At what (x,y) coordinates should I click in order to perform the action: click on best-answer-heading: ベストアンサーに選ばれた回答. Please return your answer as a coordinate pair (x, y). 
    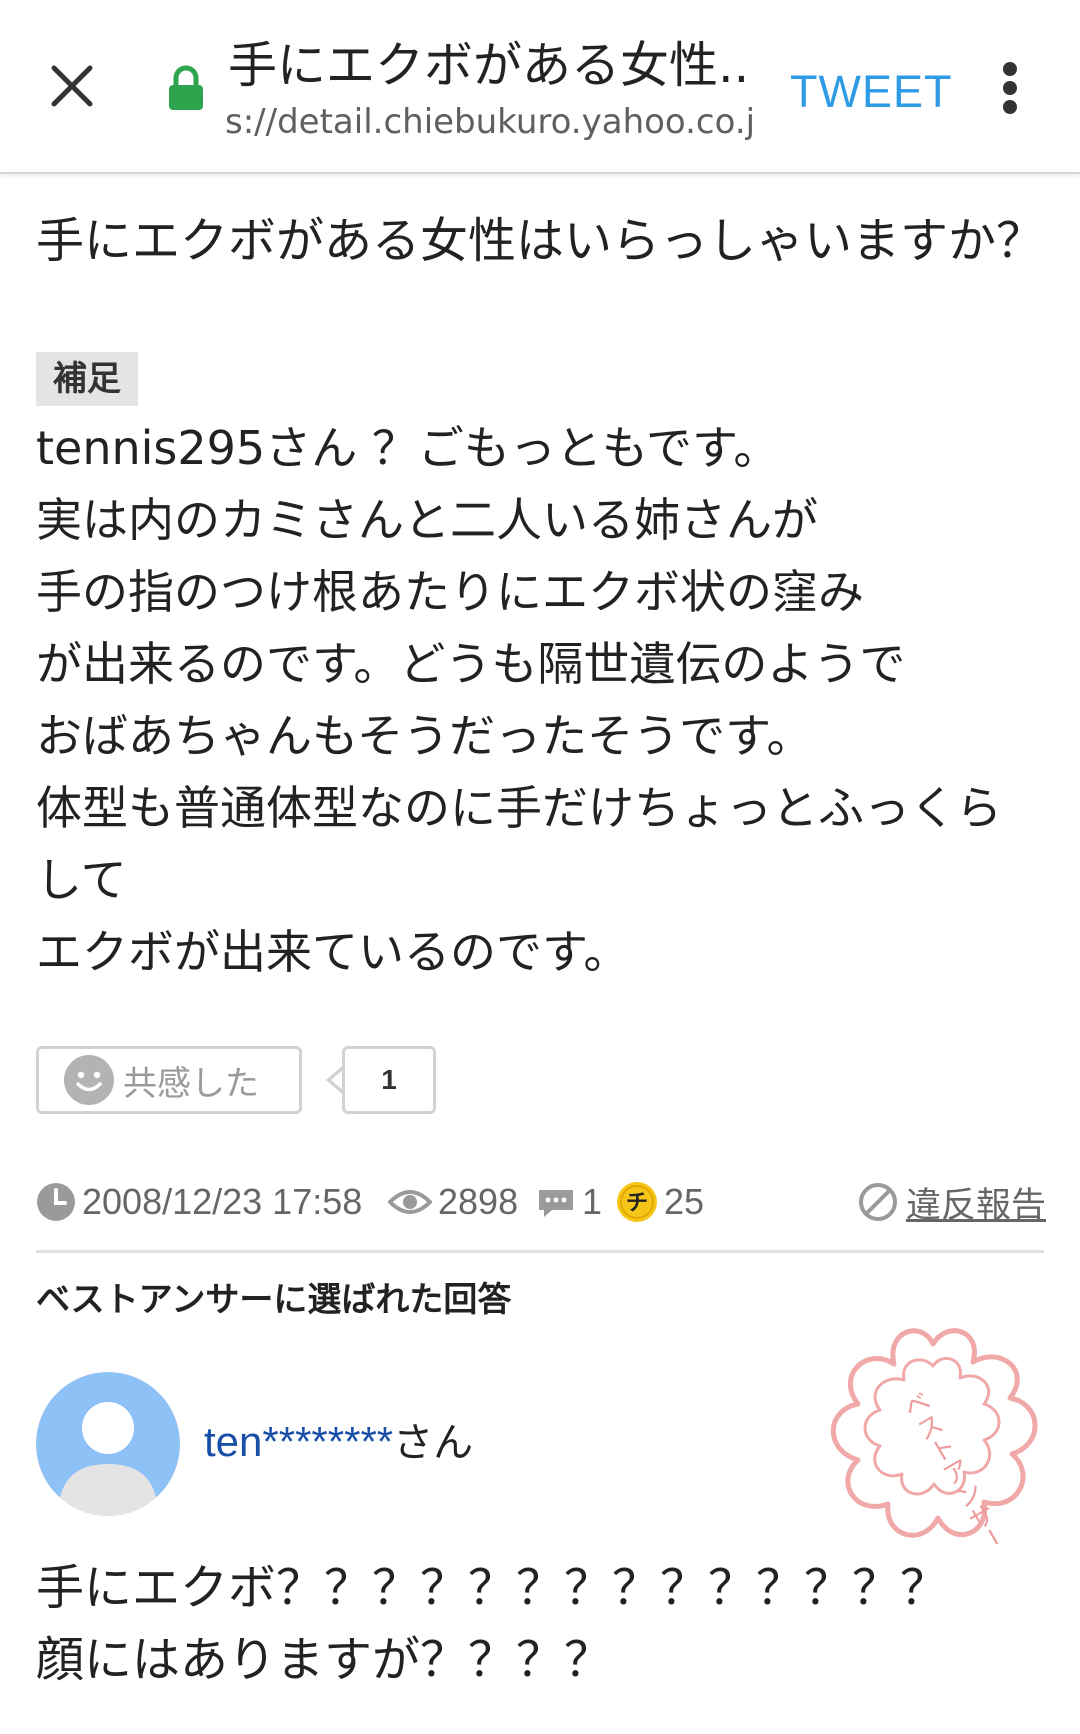
    Looking at the image, I should click on (274, 1300).